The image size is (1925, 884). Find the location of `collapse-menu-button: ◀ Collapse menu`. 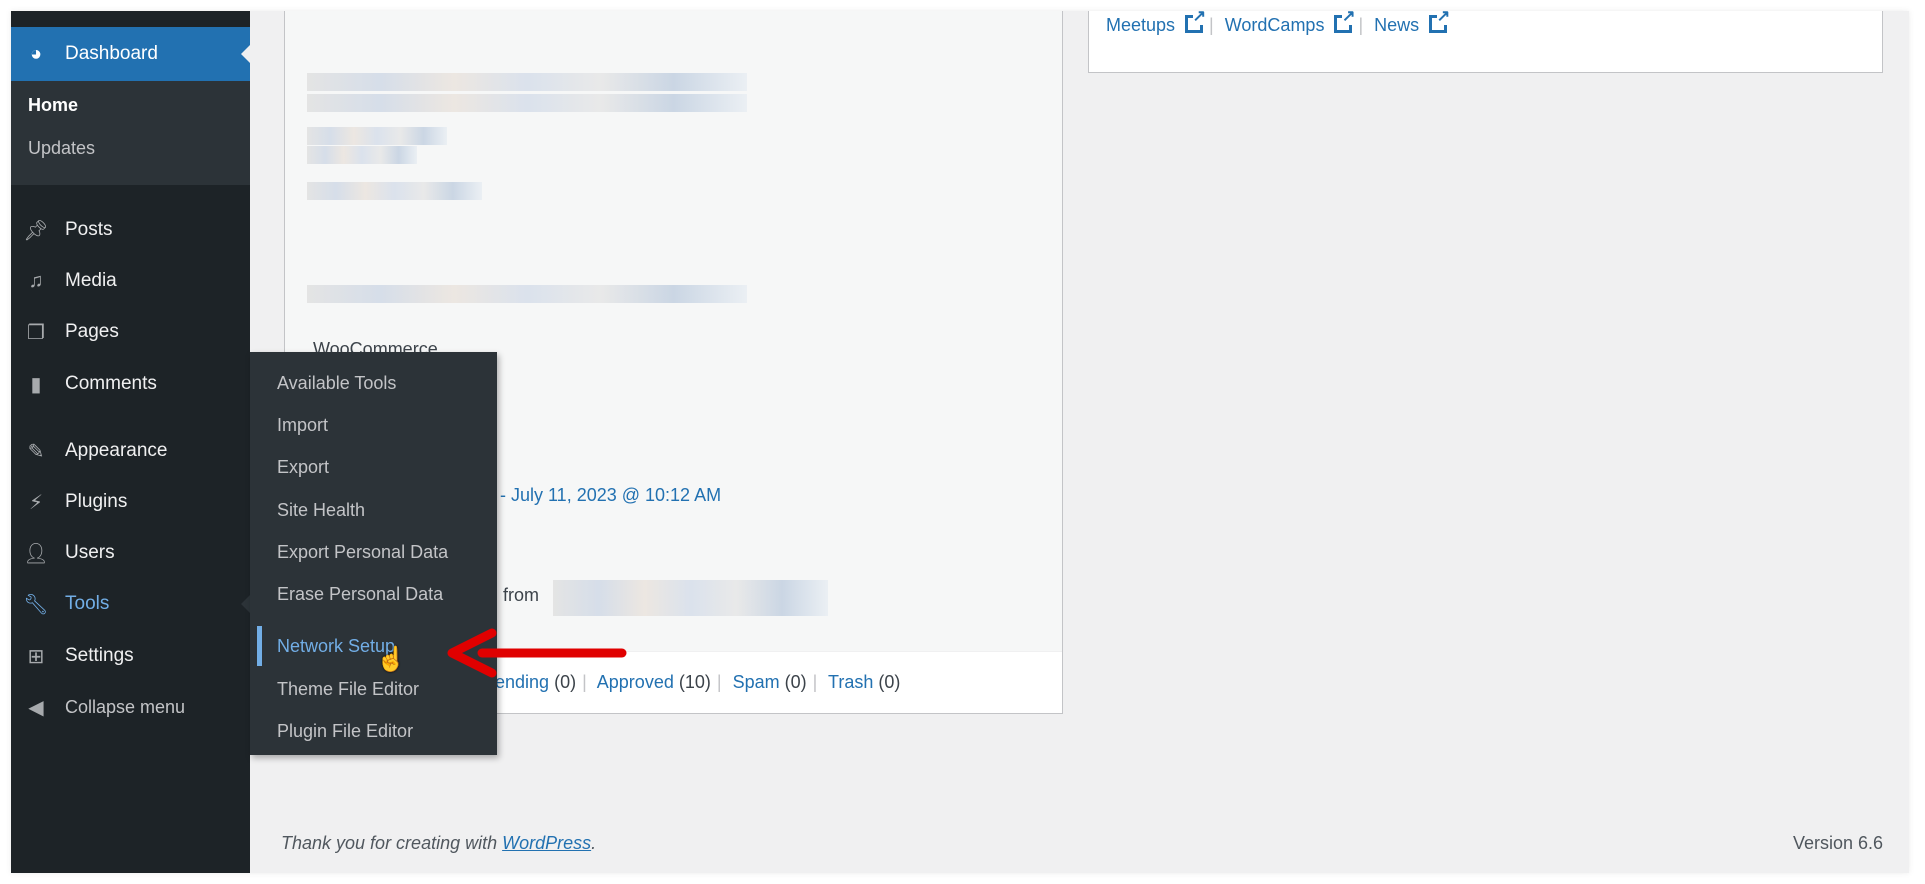

collapse-menu-button: ◀ Collapse menu is located at coordinates (130, 707).